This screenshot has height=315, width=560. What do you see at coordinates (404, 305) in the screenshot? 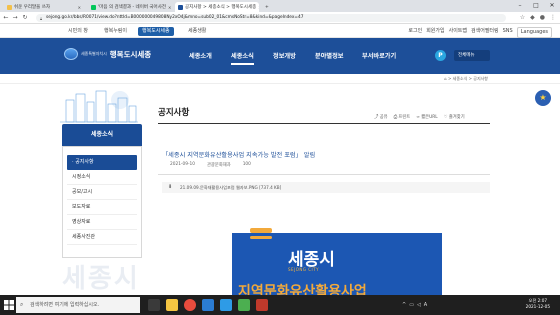
I see `tray-chevron-icon: ^` at bounding box center [404, 305].